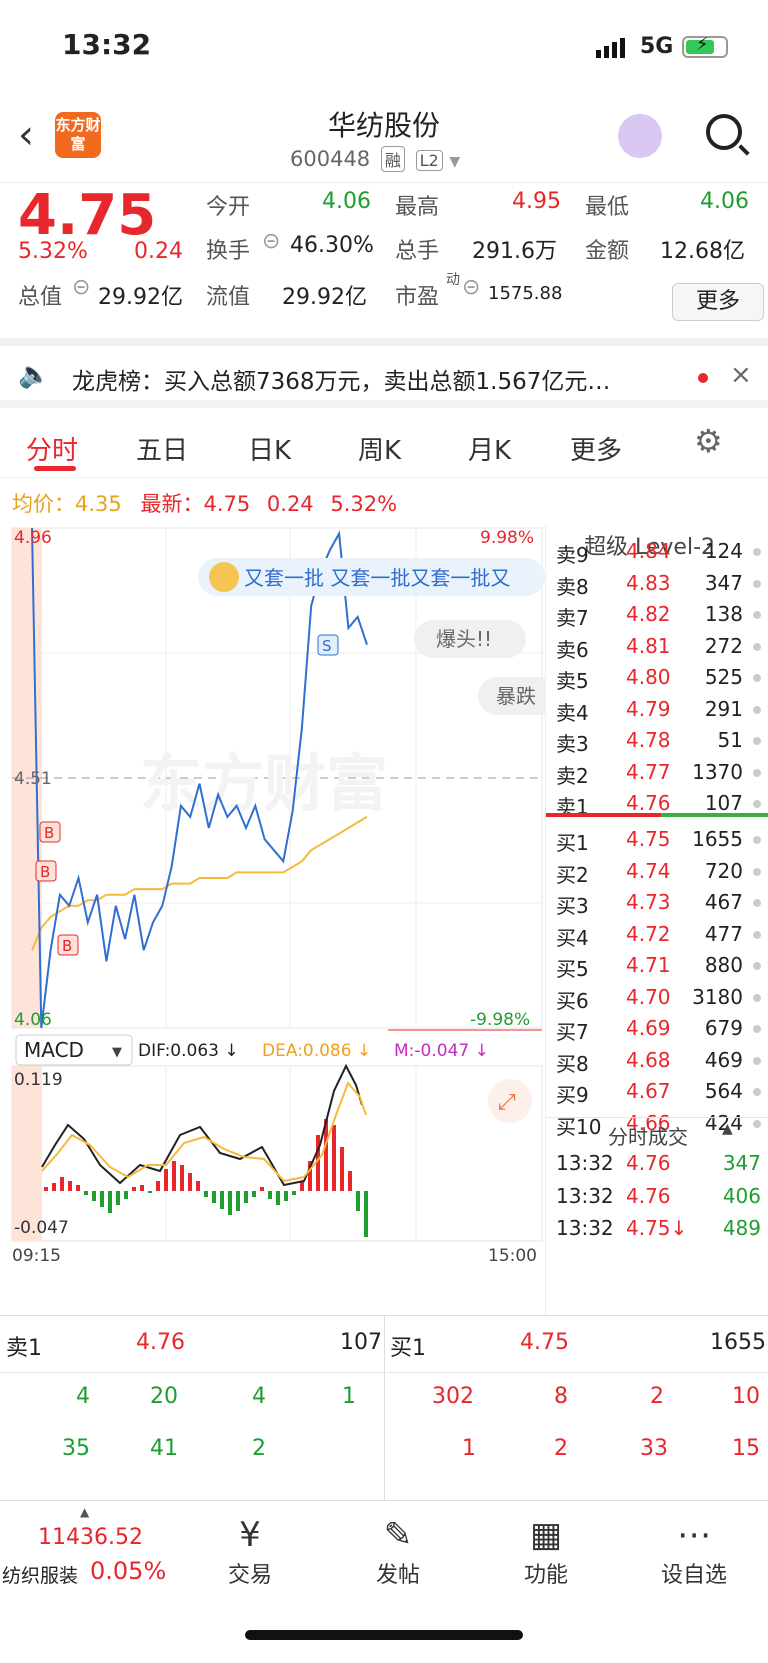  I want to click on tick-volume: 347, so click(741, 1163).